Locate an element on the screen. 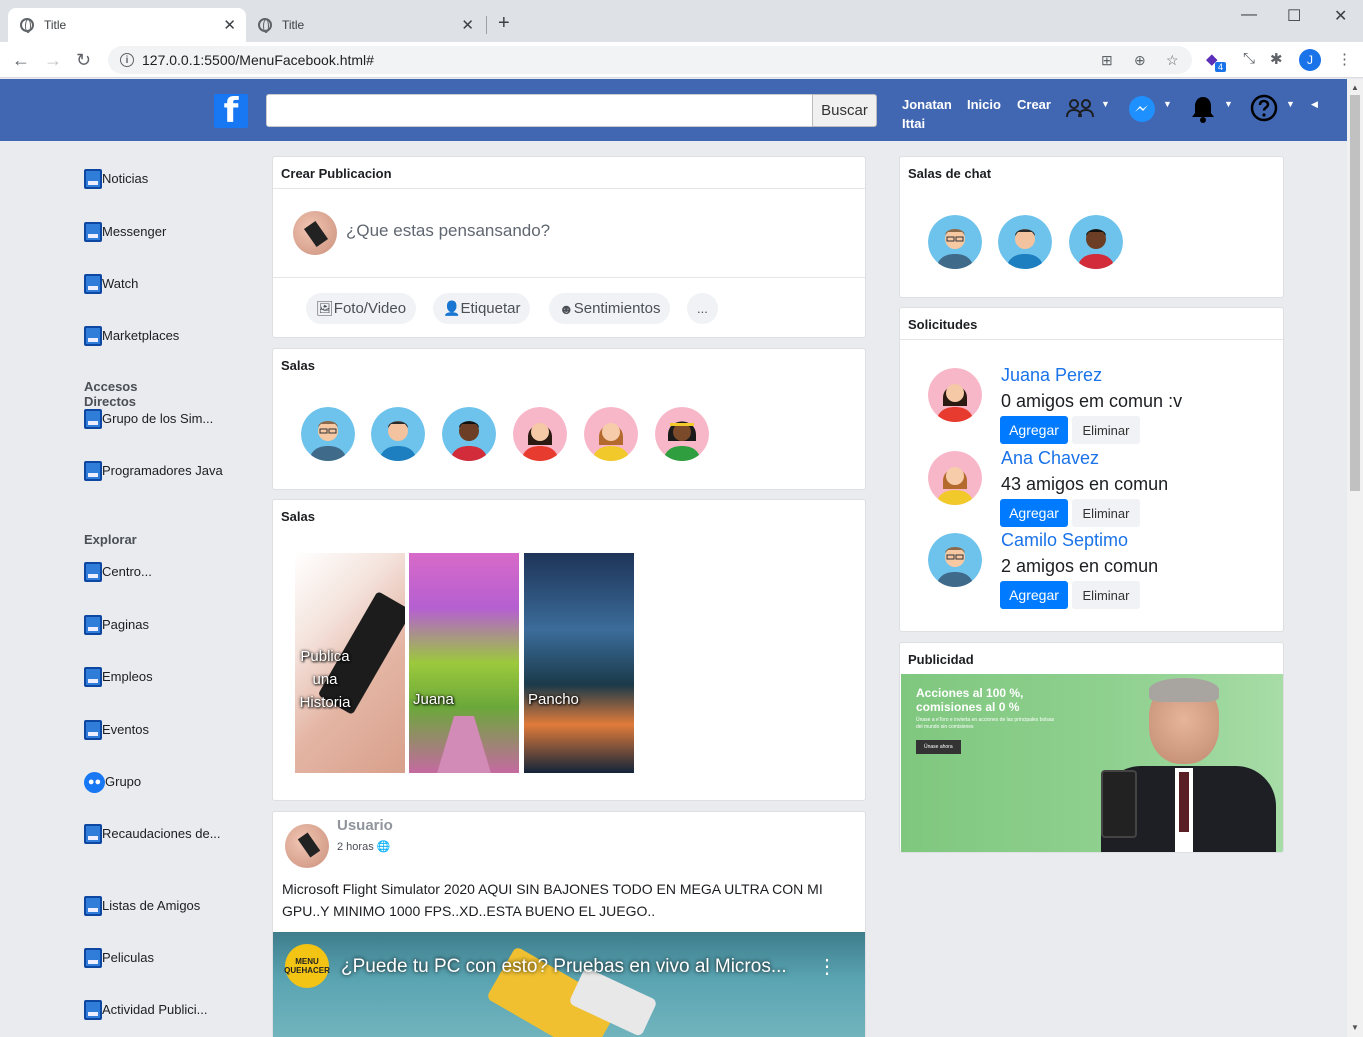 This screenshot has width=1363, height=1037. puzzle-icon: ✱ is located at coordinates (1276, 59).